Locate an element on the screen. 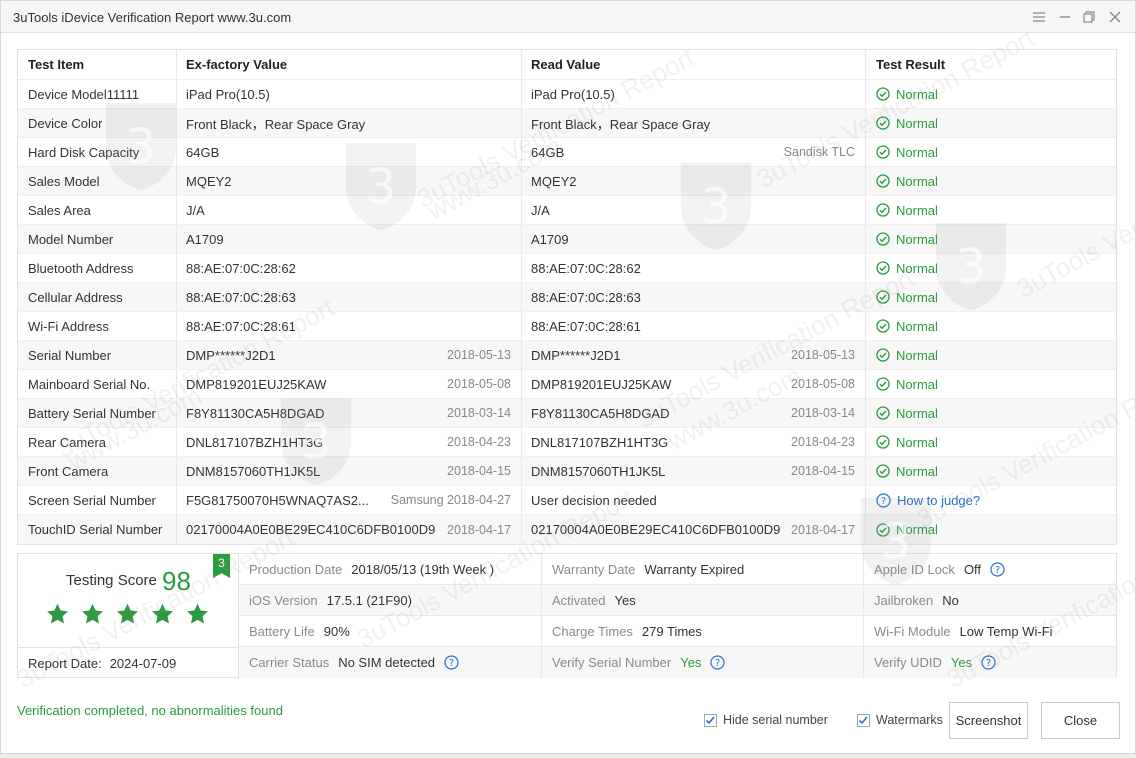 The height and width of the screenshot is (758, 1136). ex-factory-value: A1709 is located at coordinates (205, 239).